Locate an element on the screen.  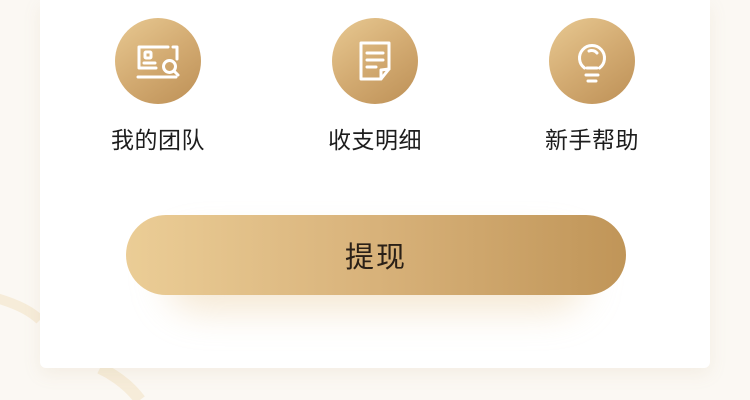
withdraw-button: 提现 is located at coordinates (376, 255).